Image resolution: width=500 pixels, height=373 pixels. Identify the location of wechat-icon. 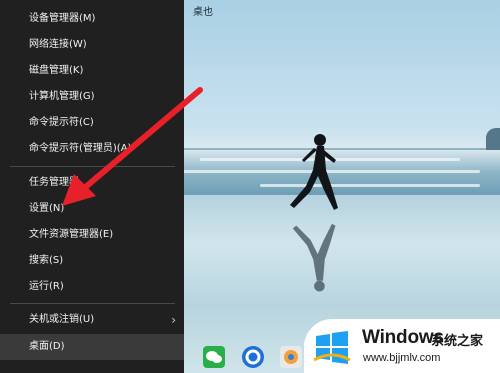
(214, 357).